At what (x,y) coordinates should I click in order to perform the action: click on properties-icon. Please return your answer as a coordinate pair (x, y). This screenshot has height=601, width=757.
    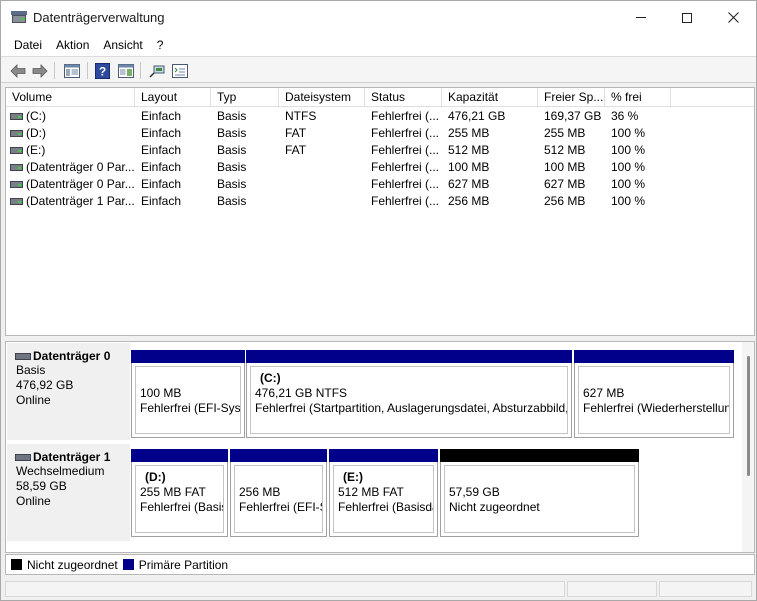
    Looking at the image, I should click on (179, 70).